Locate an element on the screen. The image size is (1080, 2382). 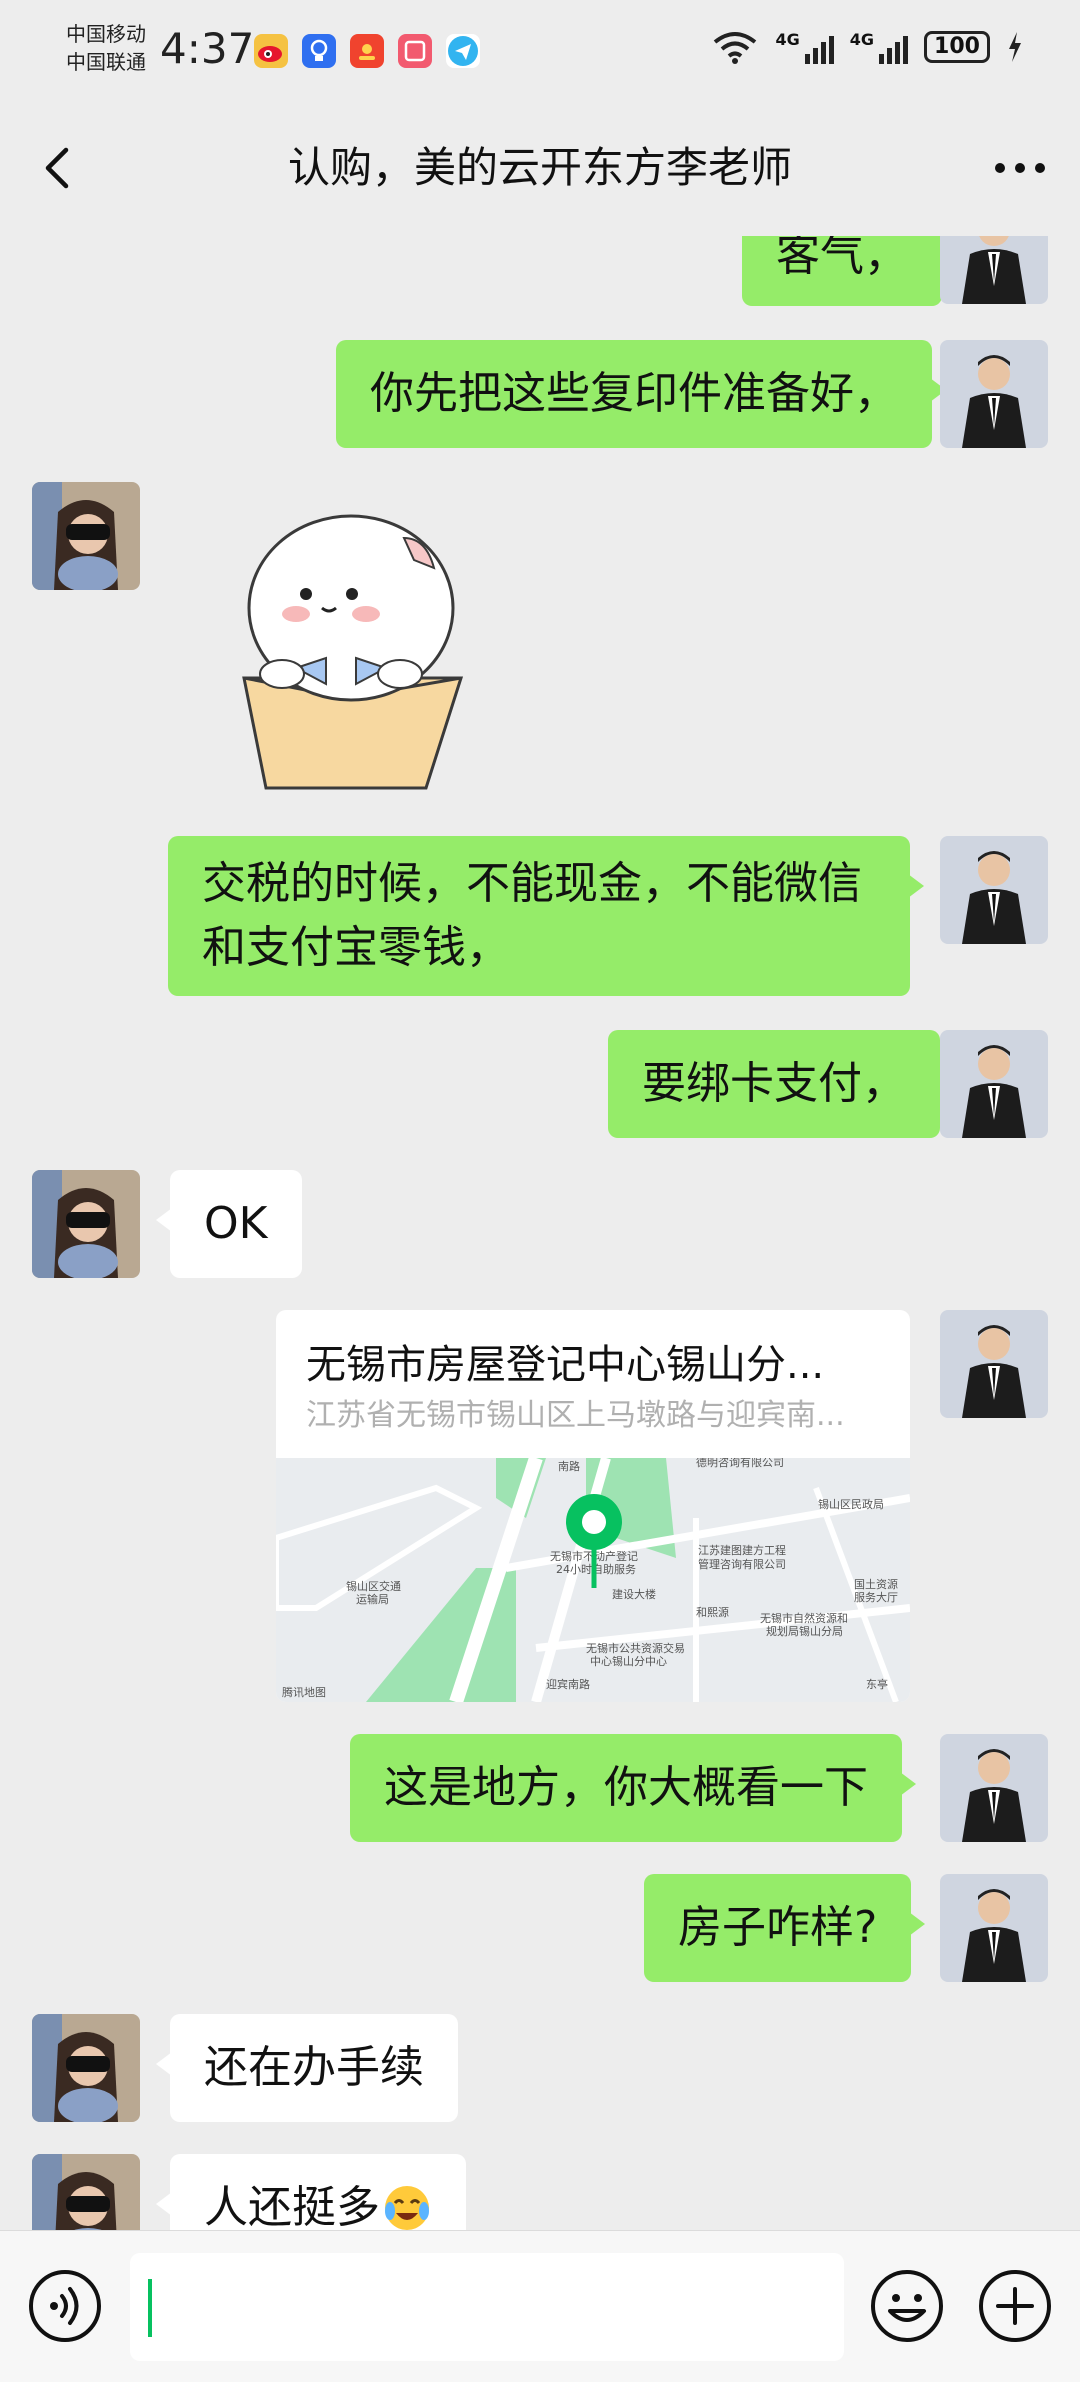
emoji-button is located at coordinates (907, 2306).